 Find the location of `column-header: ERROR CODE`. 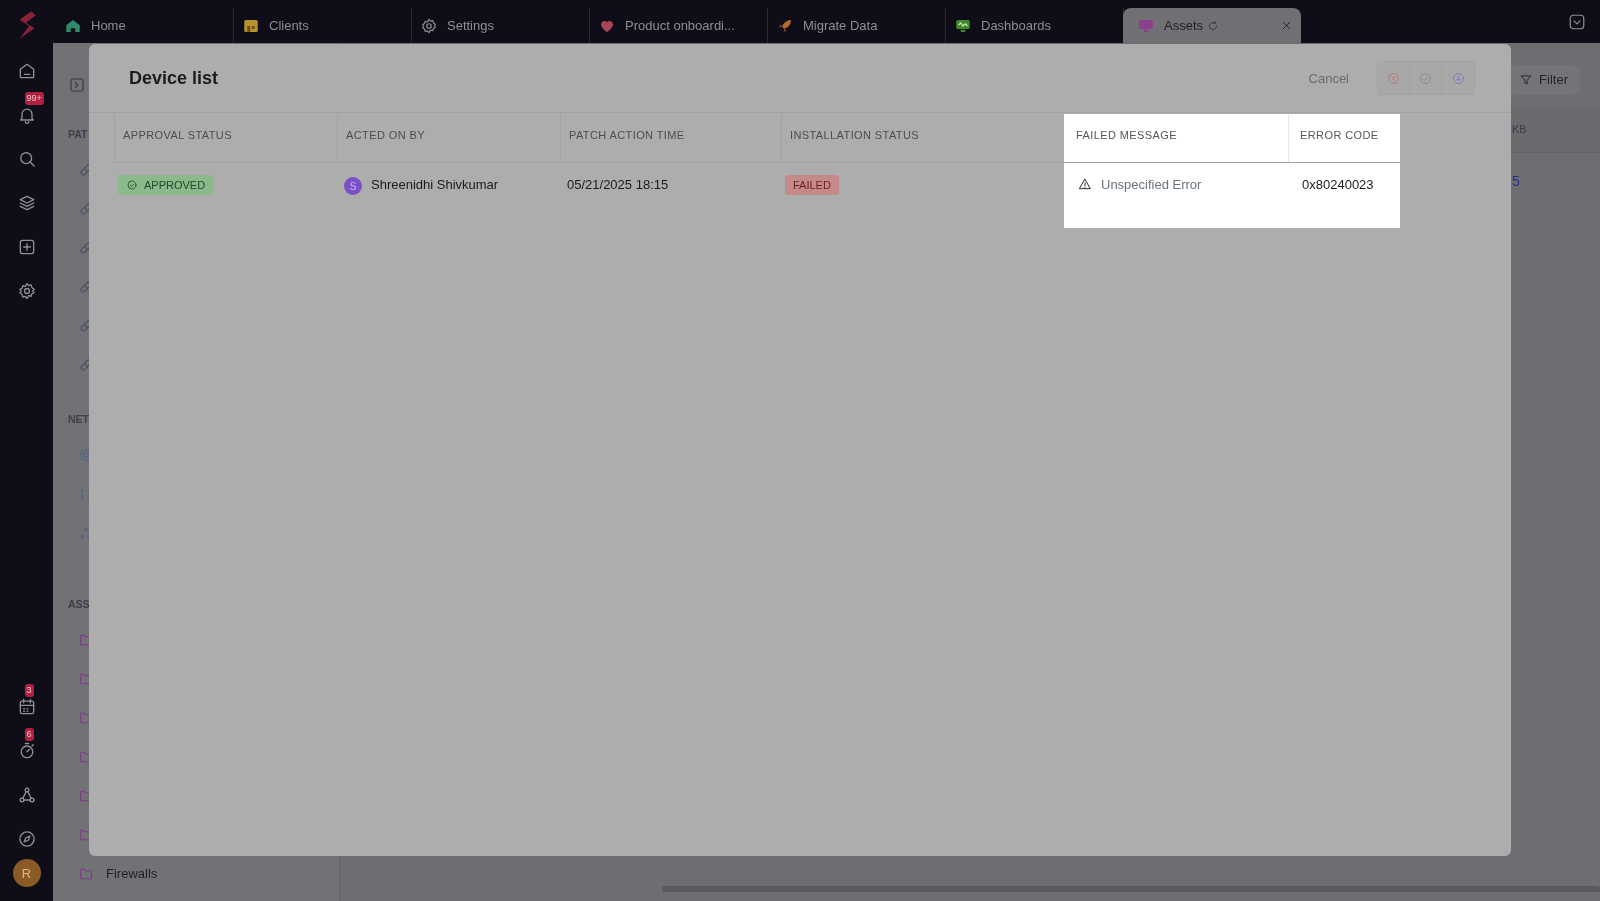

column-header: ERROR CODE is located at coordinates (1344, 138).